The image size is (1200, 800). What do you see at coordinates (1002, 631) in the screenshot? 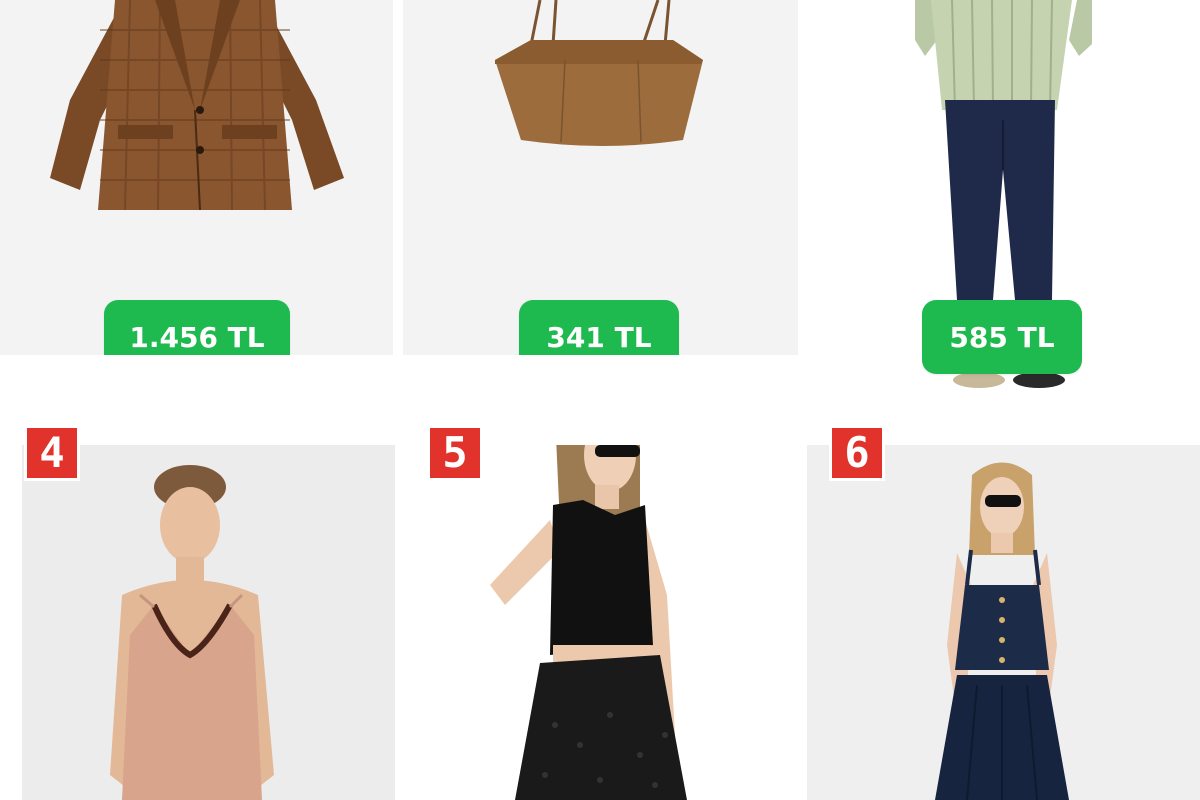
I see `denim-outfit-photo` at bounding box center [1002, 631].